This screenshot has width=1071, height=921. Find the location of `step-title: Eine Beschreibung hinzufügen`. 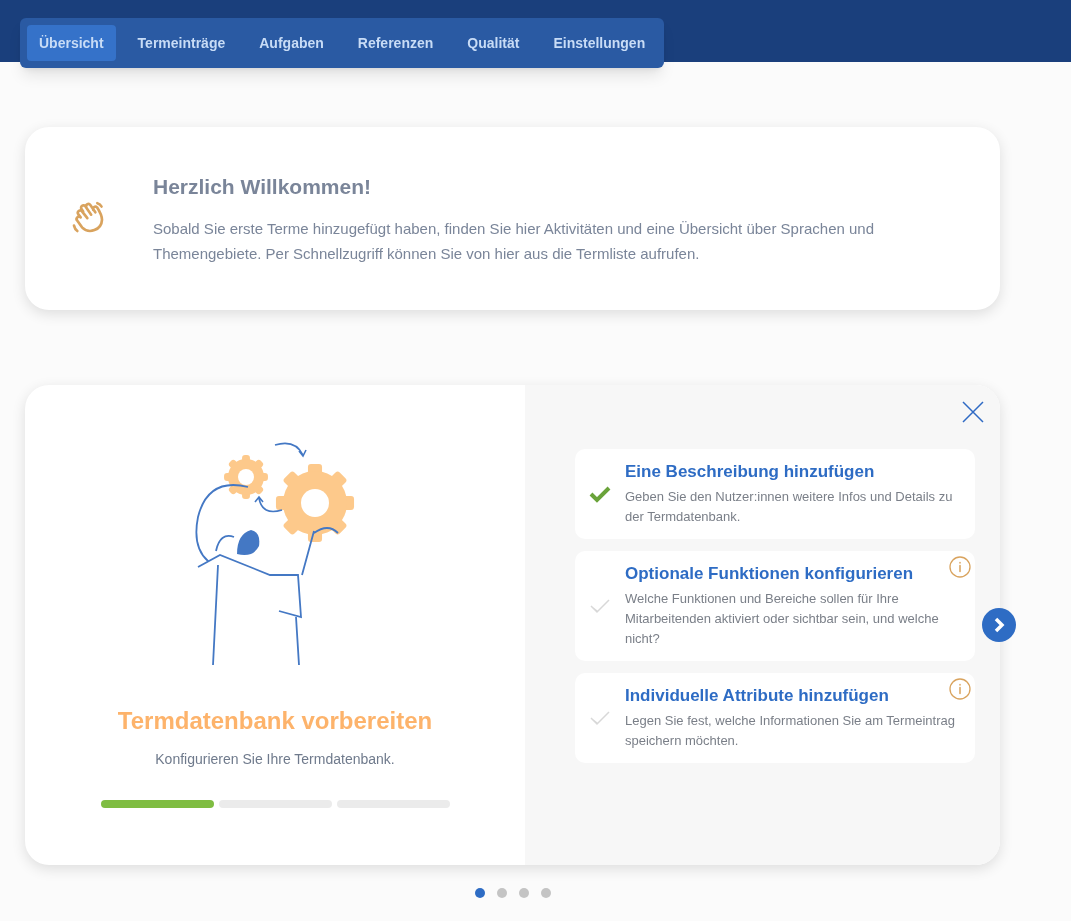

step-title: Eine Beschreibung hinzufügen is located at coordinates (750, 472).